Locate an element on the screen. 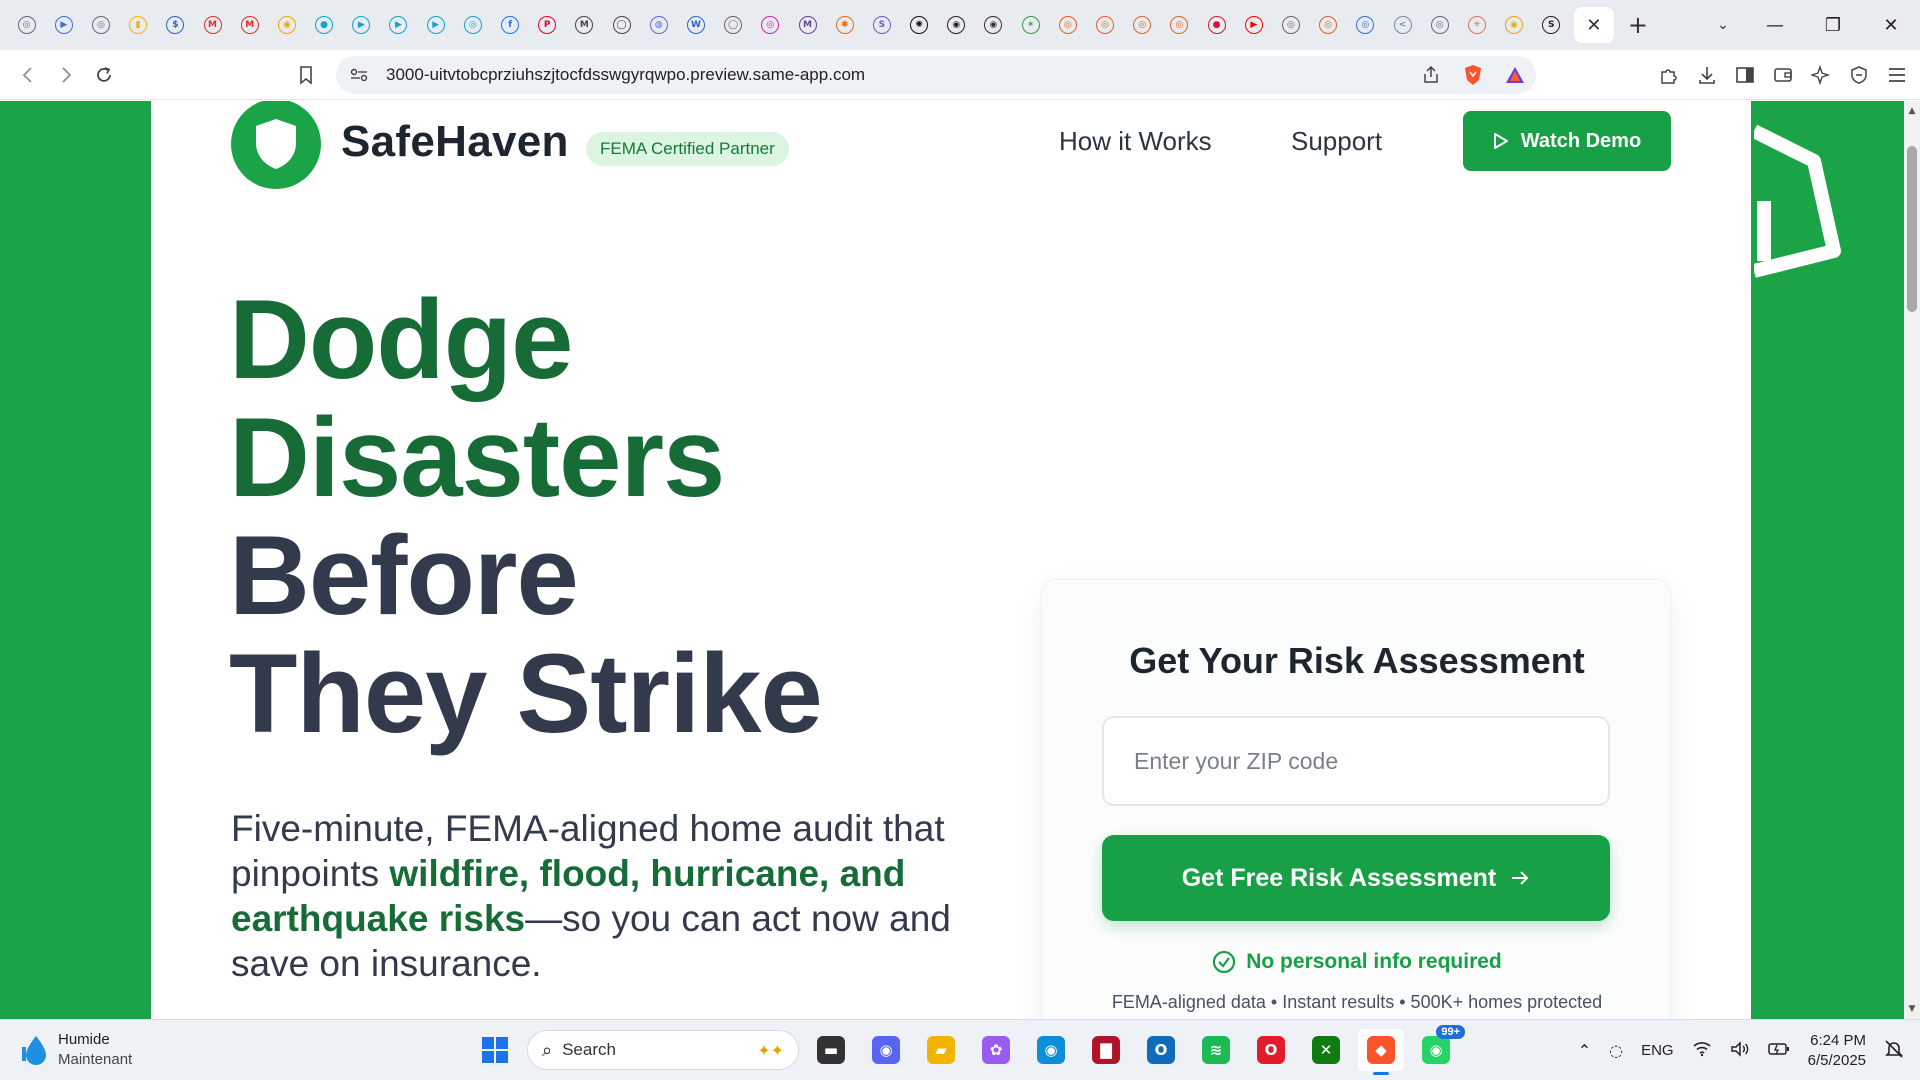  nav-how-it-works: How it Works is located at coordinates (1135, 141).